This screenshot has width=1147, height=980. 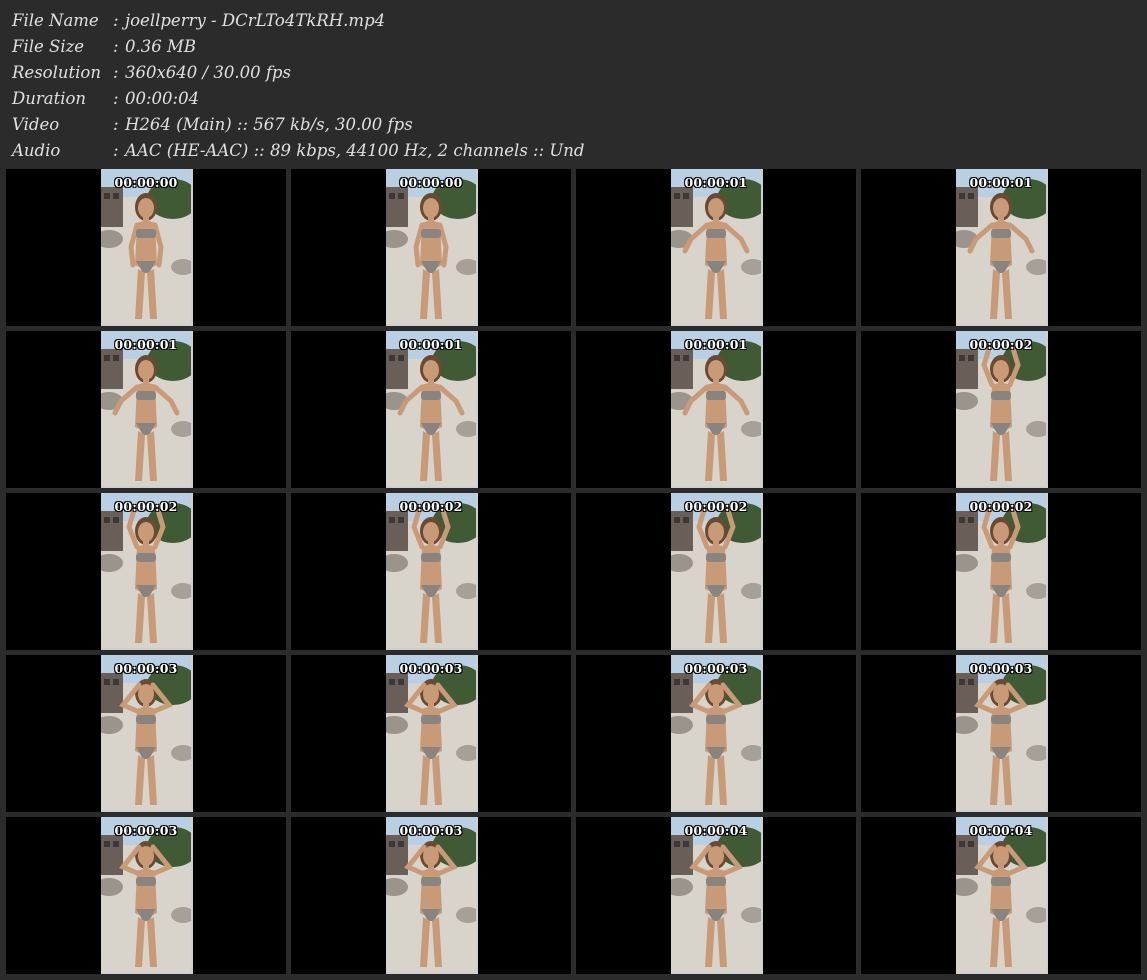 What do you see at coordinates (298, 47) in the screenshot?
I see `info-row-file-size: File Size : 0.36 MB` at bounding box center [298, 47].